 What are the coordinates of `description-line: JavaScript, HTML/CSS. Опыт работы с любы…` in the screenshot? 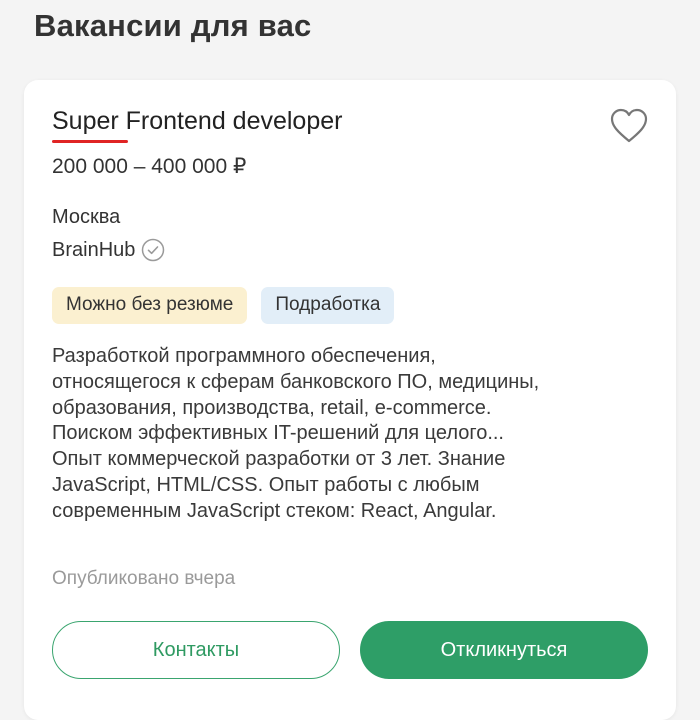 It's located at (266, 484).